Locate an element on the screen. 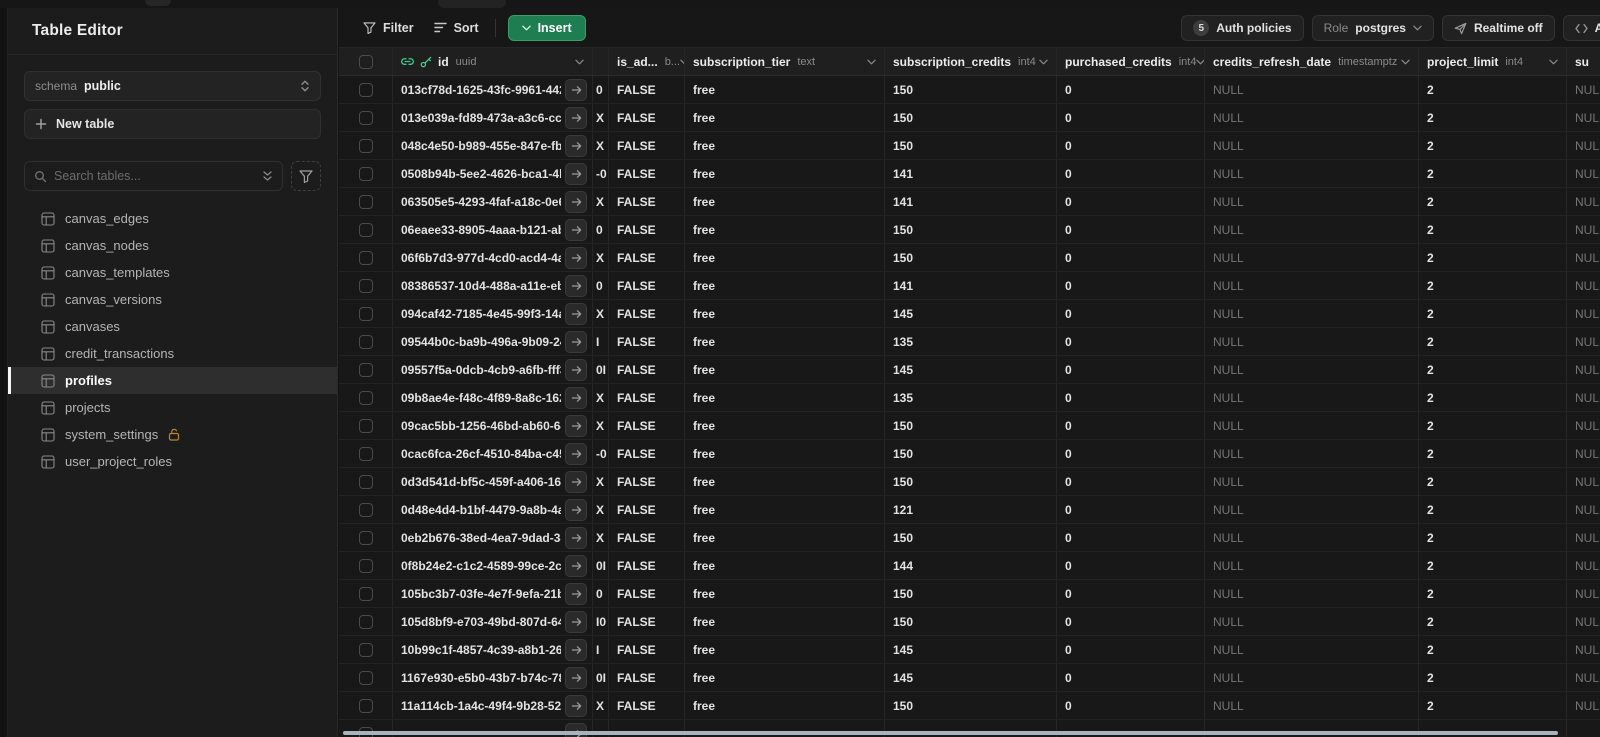 Image resolution: width=1600 pixels, height=737 pixels. cell-su is located at coordinates (1583, 728).